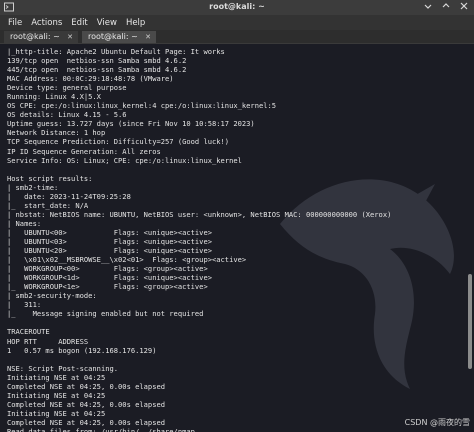 This screenshot has width=474, height=432. I want to click on terminal-line: | WORKGROUP<00> Flags: <group><active>, so click(107, 269).